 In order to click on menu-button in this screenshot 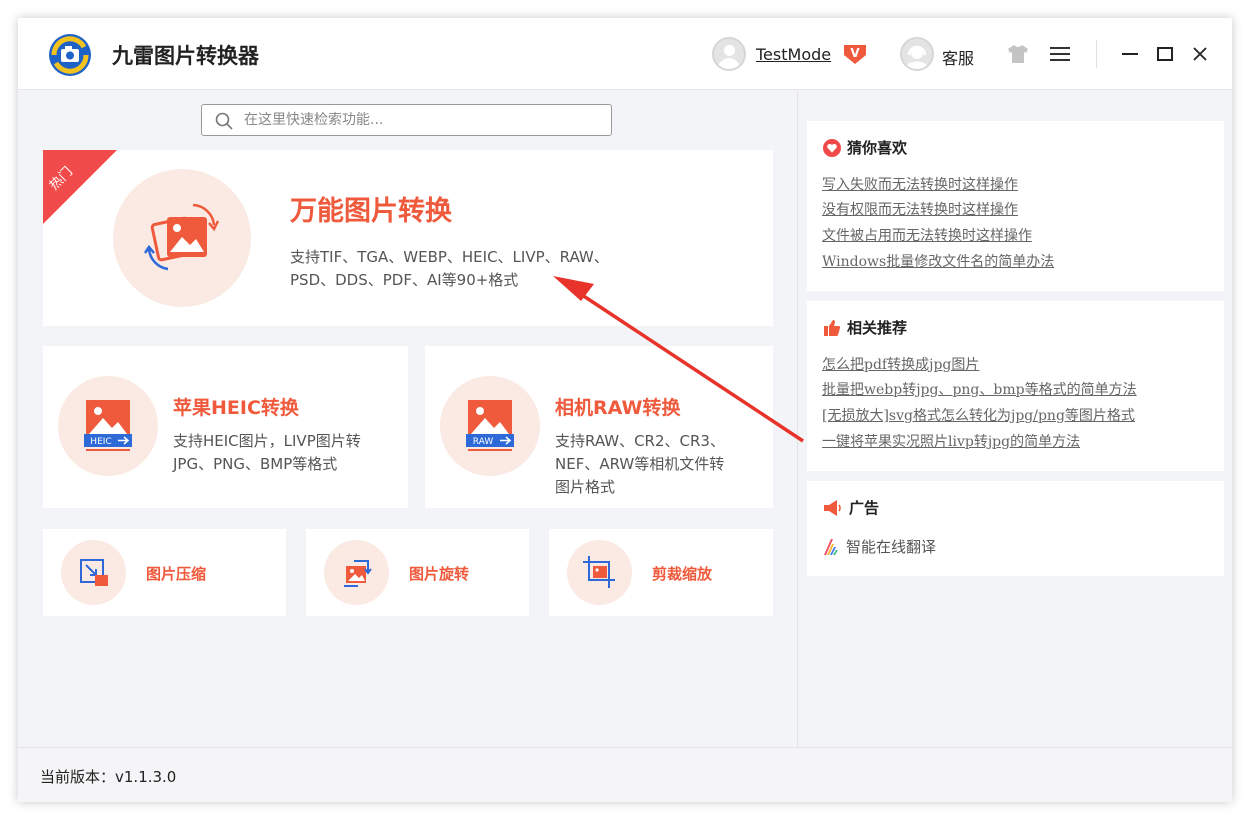, I will do `click(1060, 54)`.